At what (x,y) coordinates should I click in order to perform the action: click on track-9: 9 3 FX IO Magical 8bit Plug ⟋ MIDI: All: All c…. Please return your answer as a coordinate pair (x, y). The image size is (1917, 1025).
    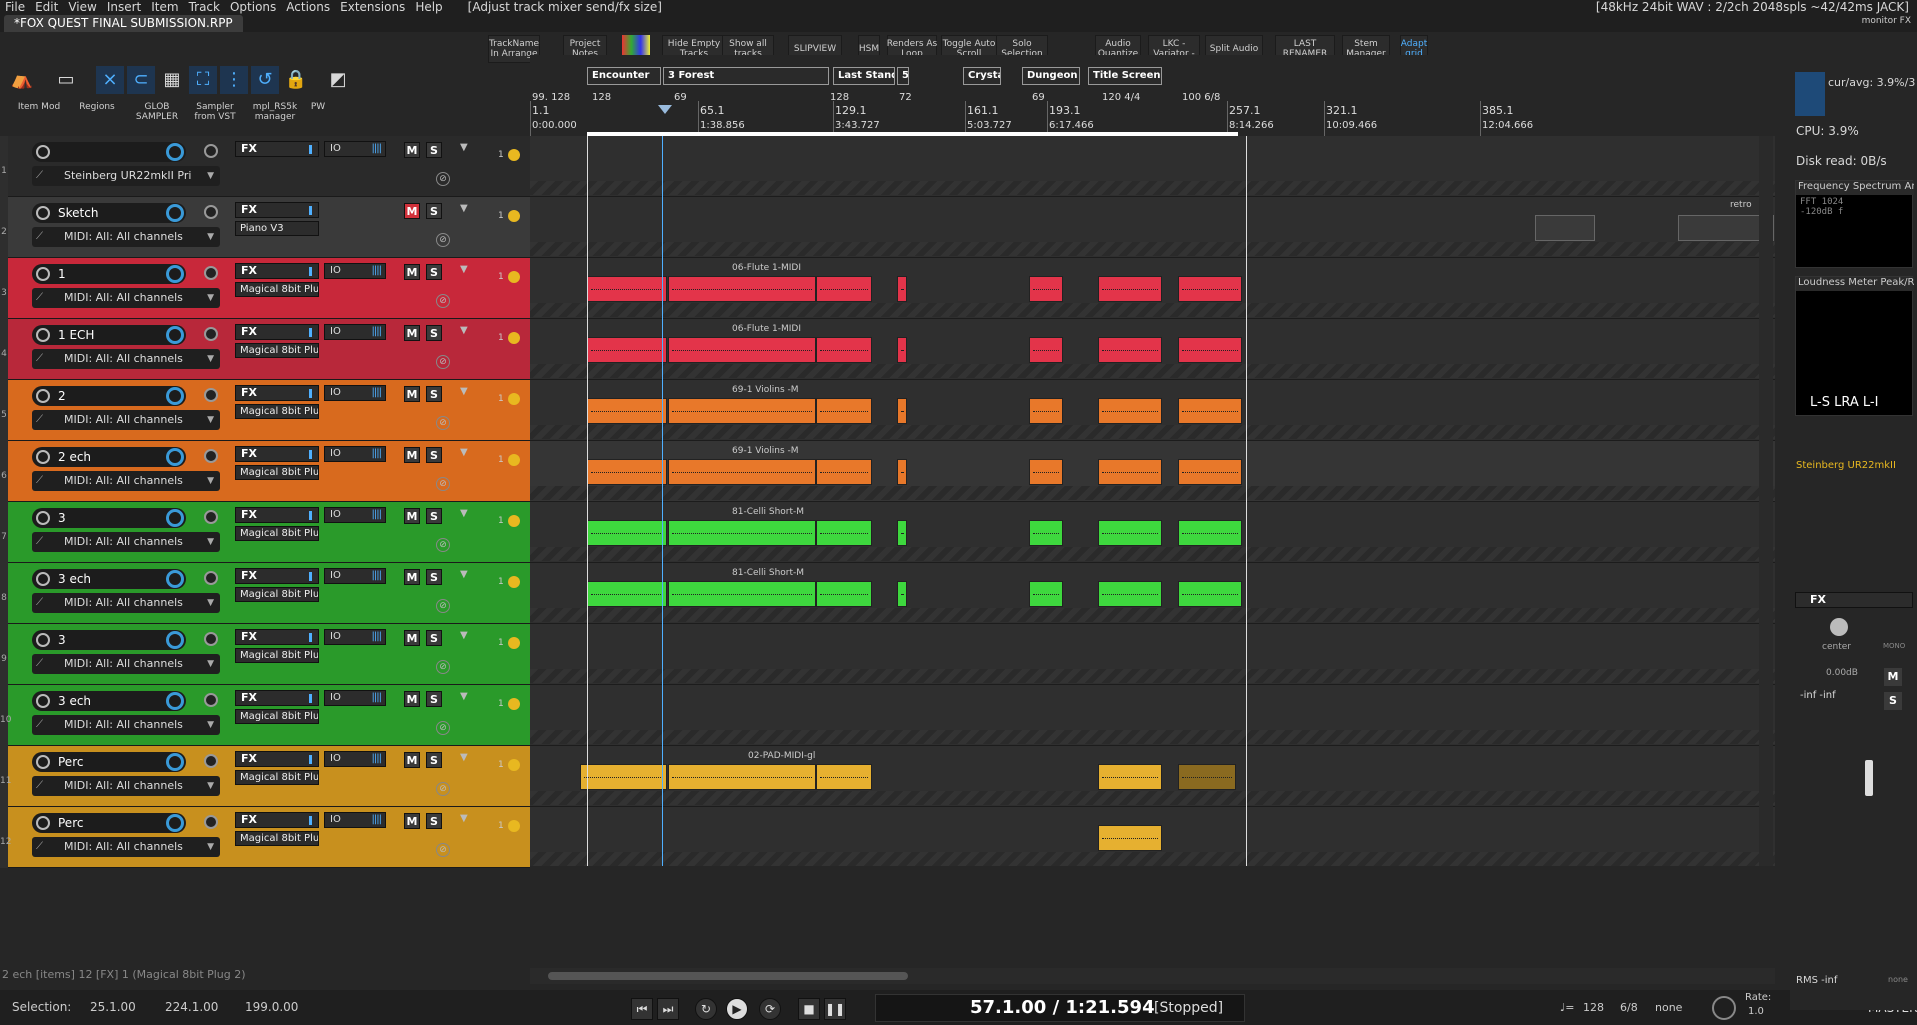
    Looking at the image, I should click on (265, 654).